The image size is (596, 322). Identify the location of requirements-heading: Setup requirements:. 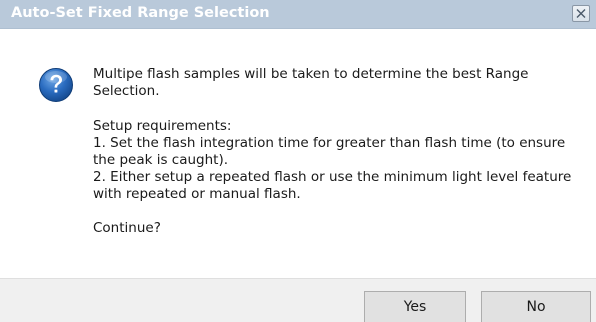
(162, 126).